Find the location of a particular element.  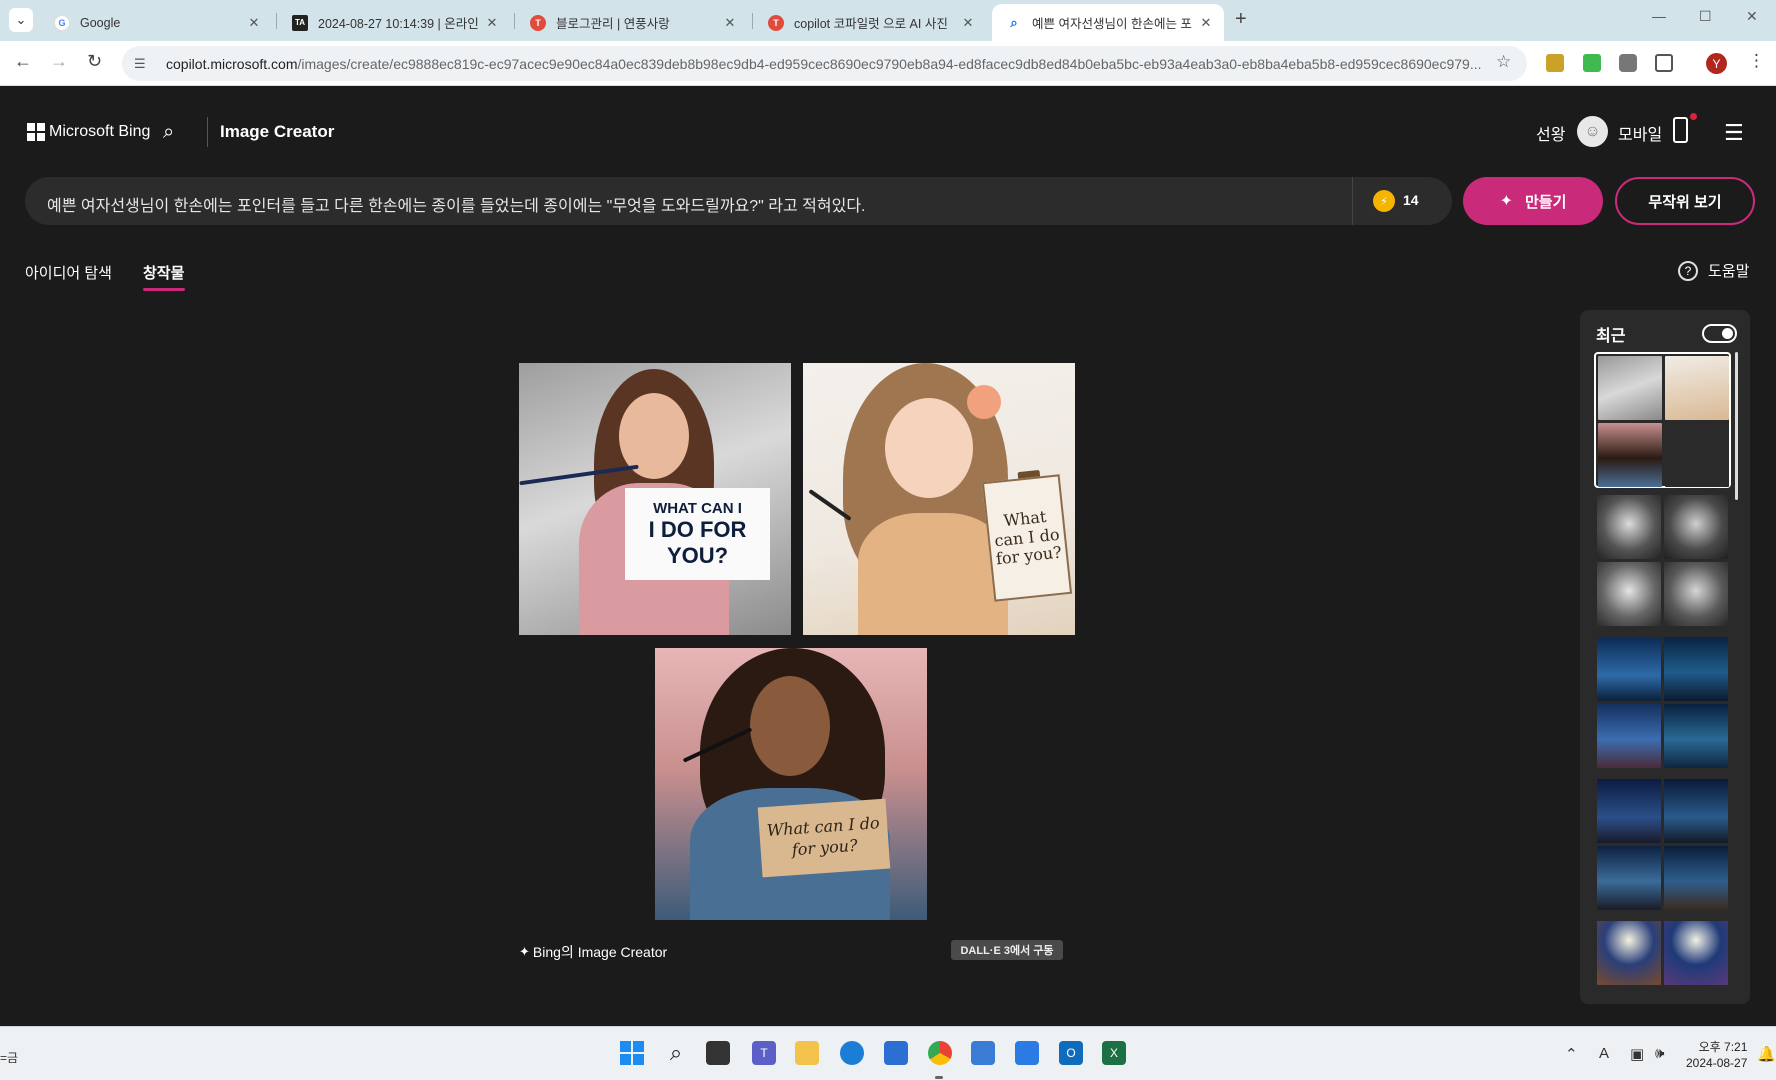

tab-online: TA 2024-08-27 10:14:39 | 온라인 ✕ is located at coordinates (394, 22).